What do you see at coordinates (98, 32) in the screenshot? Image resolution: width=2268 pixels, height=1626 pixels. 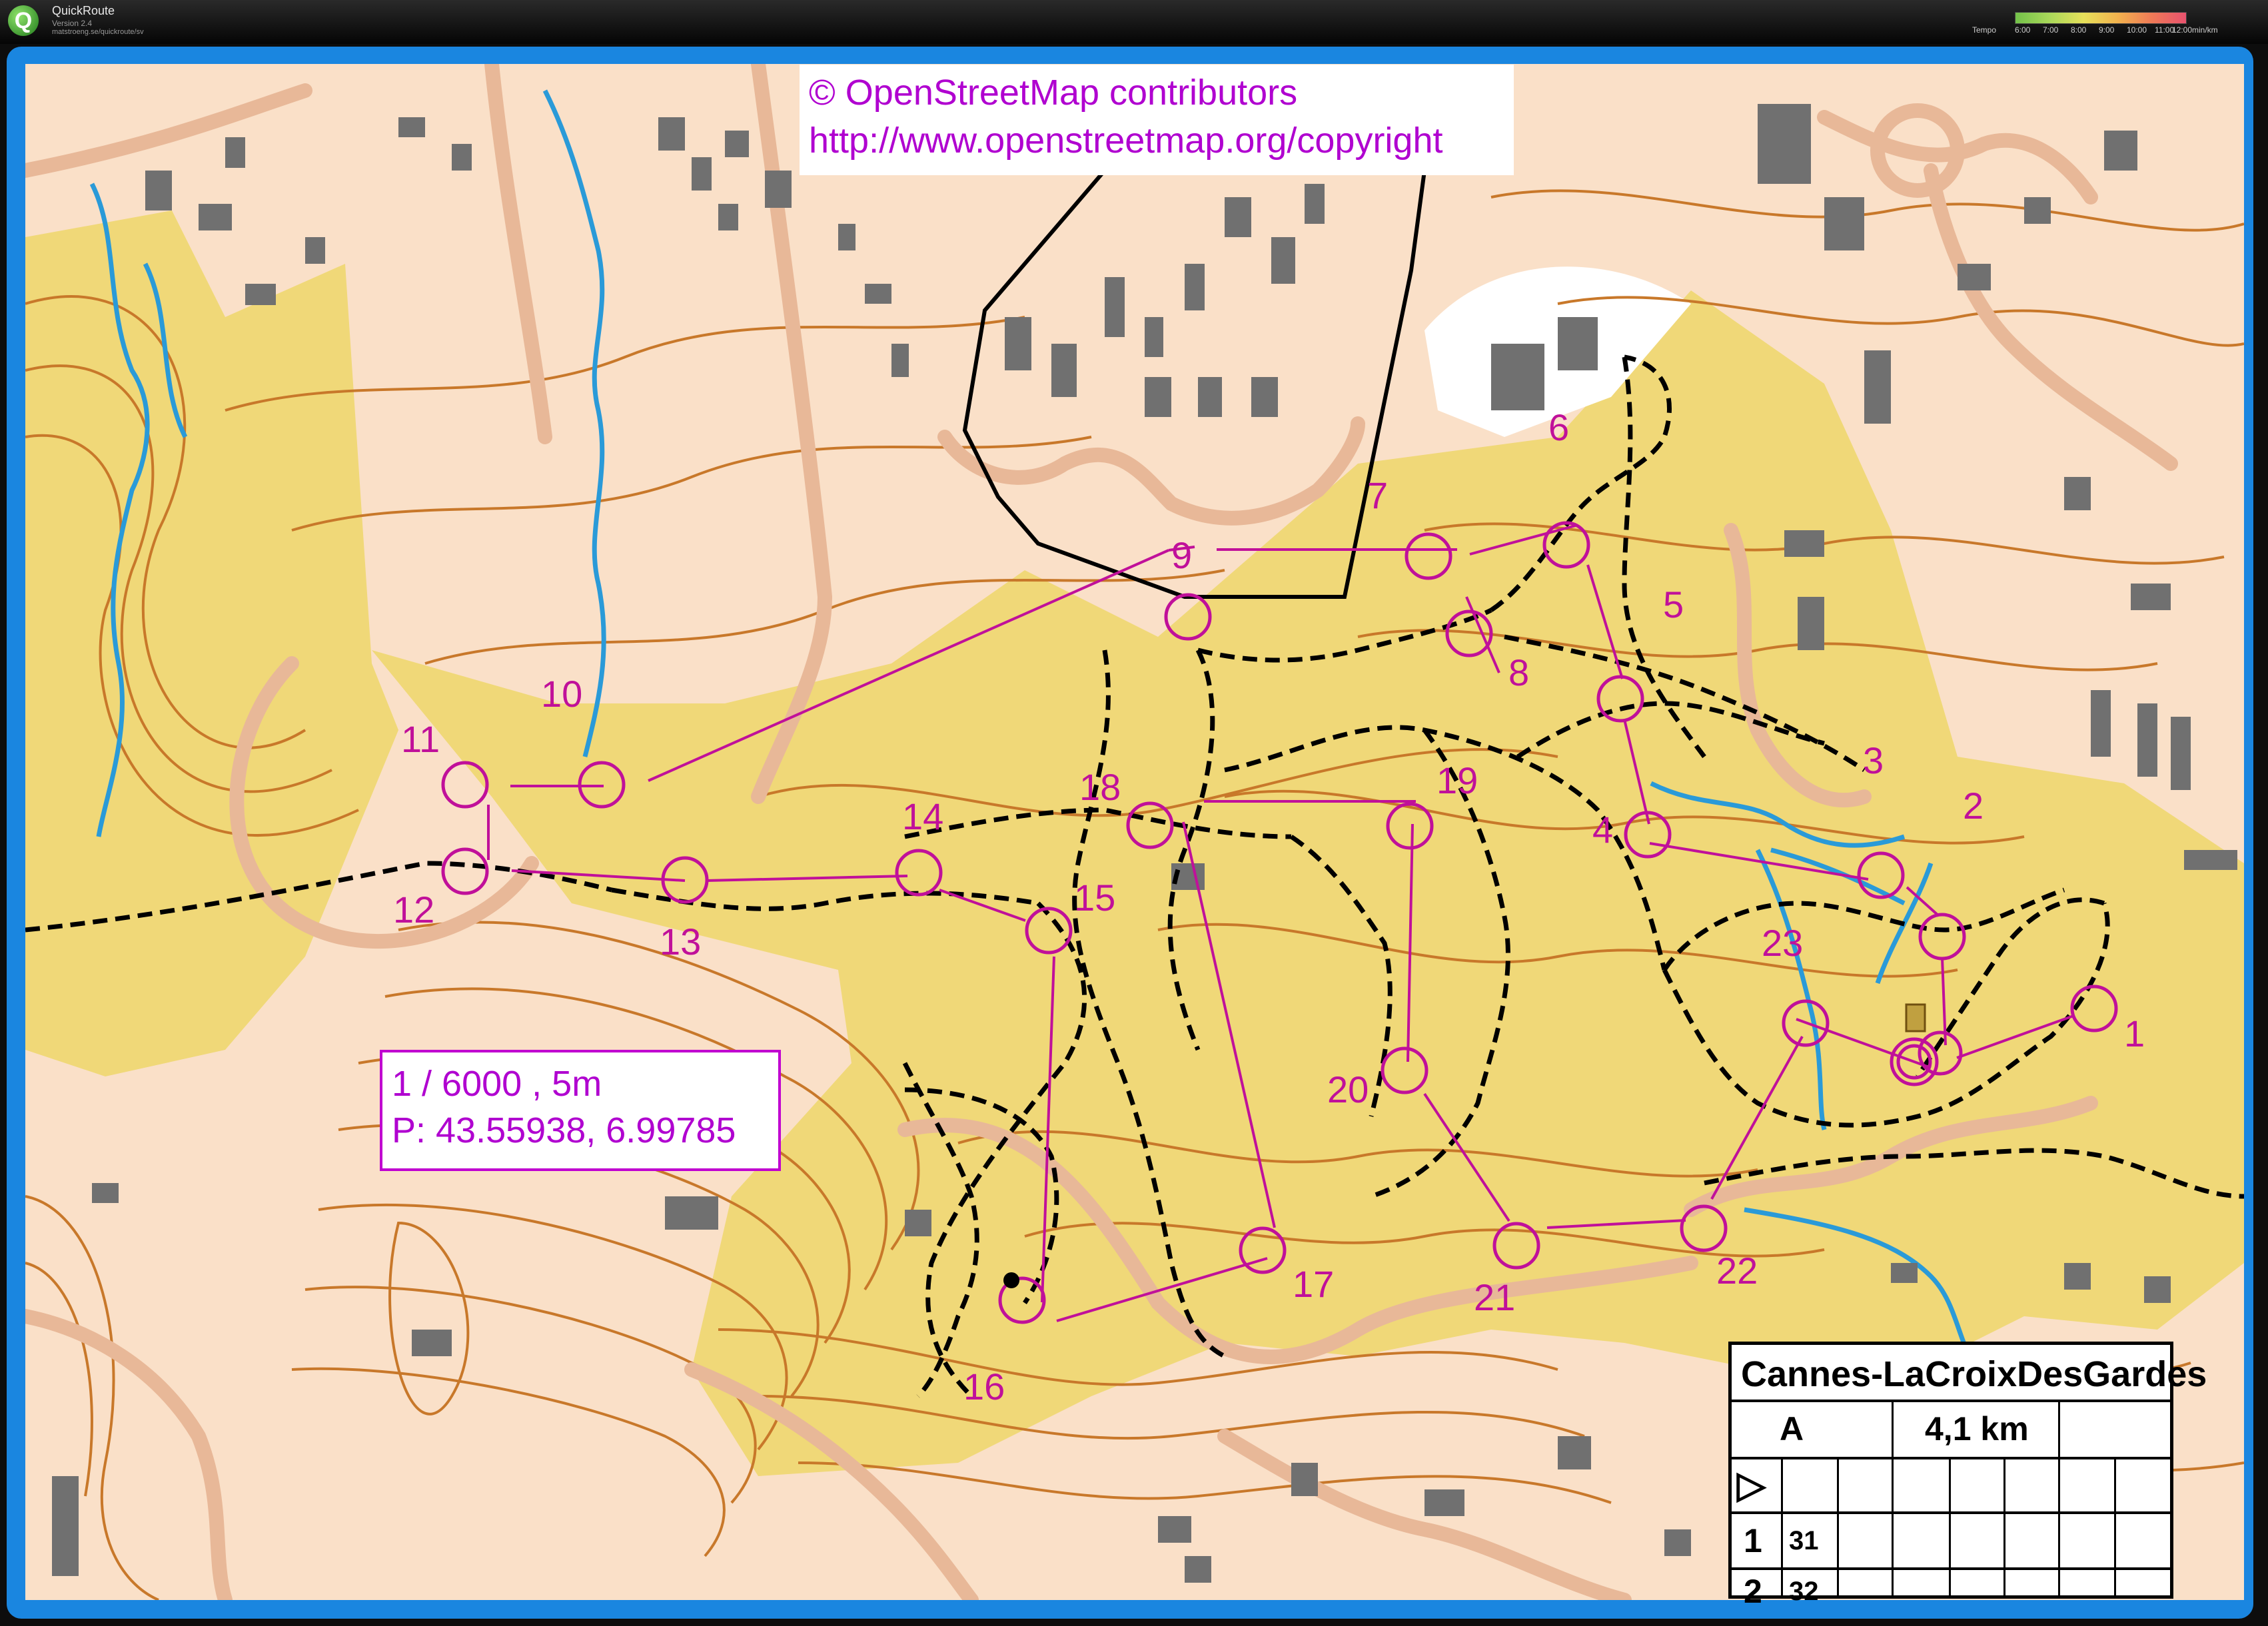 I see `app-url: matstroeng.se/quickroute/sv` at bounding box center [98, 32].